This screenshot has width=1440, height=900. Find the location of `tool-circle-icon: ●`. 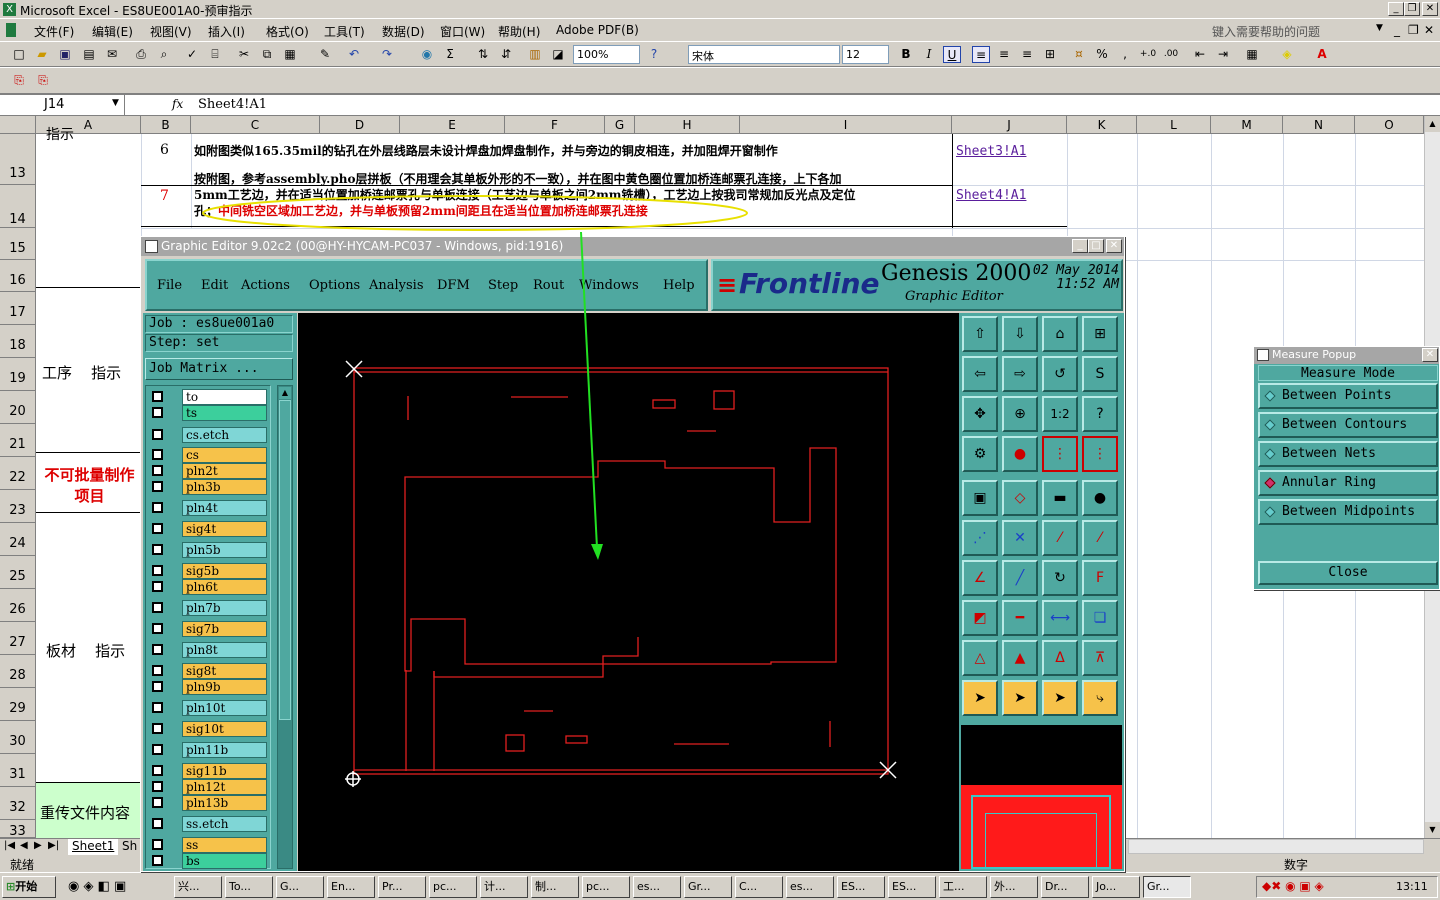

tool-circle-icon: ● is located at coordinates (1100, 498).